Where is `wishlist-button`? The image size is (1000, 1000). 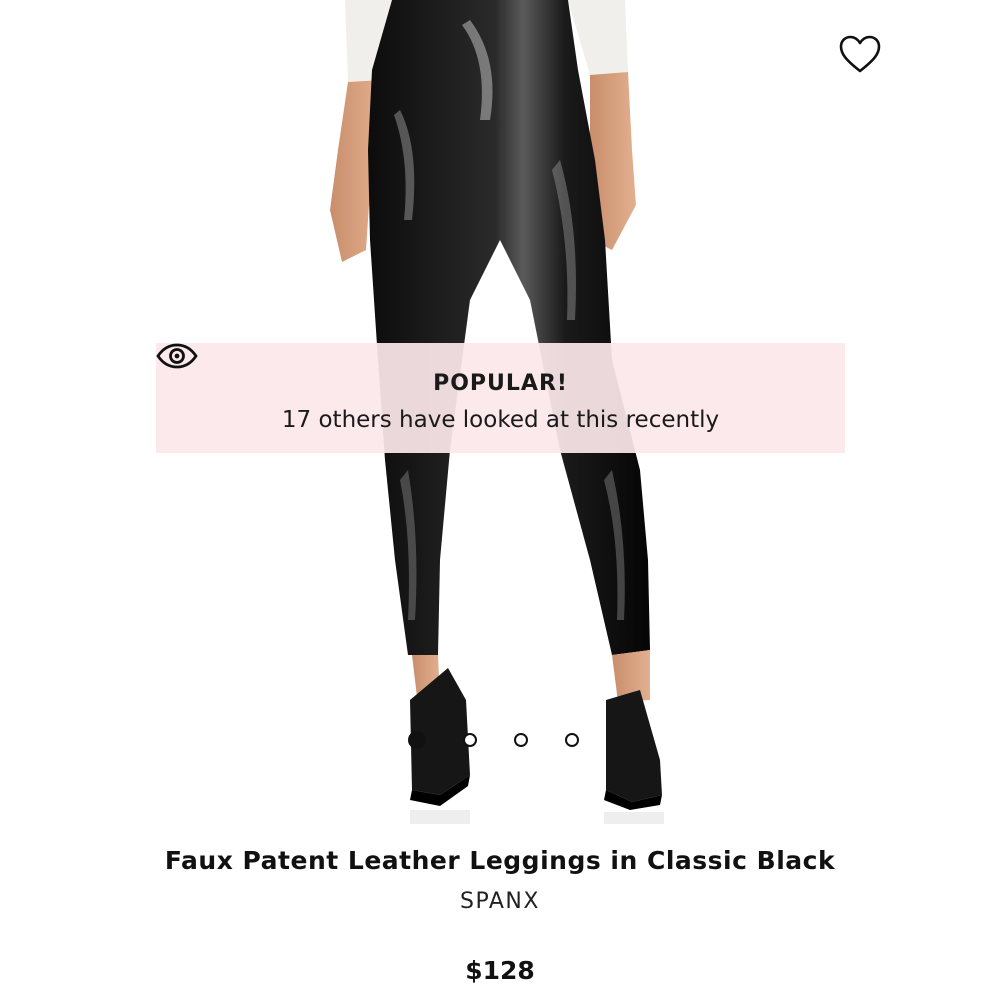 wishlist-button is located at coordinates (866, 60).